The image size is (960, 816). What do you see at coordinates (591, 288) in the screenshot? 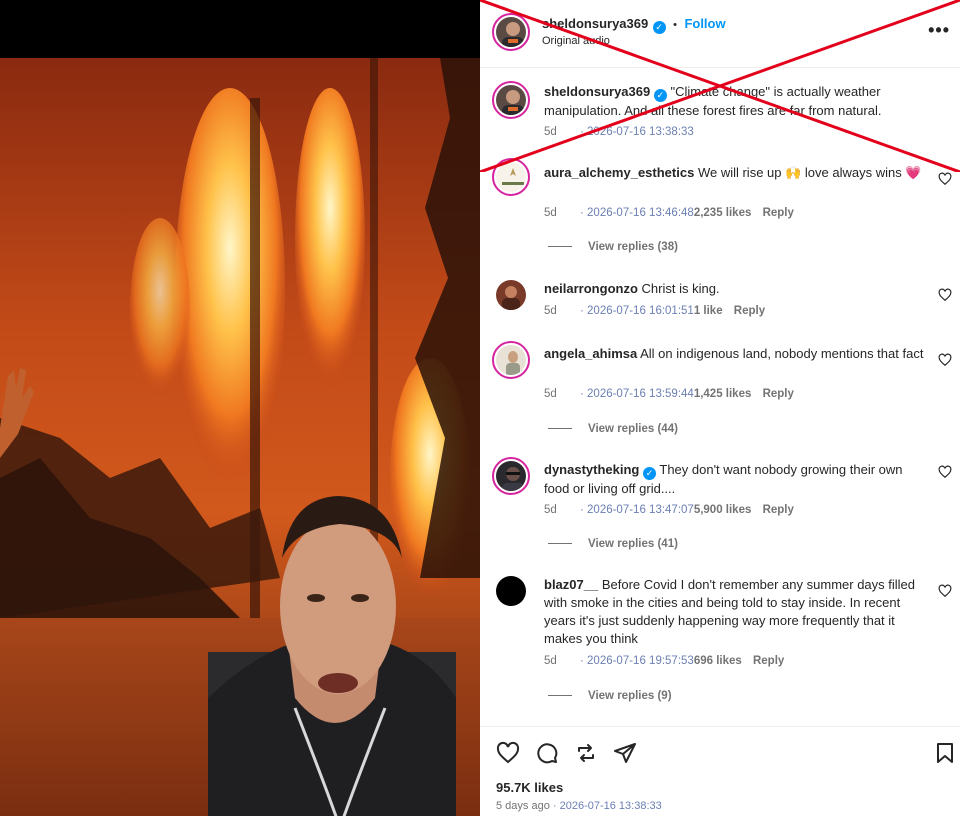
I see `comment-username: neilarrongonzo` at bounding box center [591, 288].